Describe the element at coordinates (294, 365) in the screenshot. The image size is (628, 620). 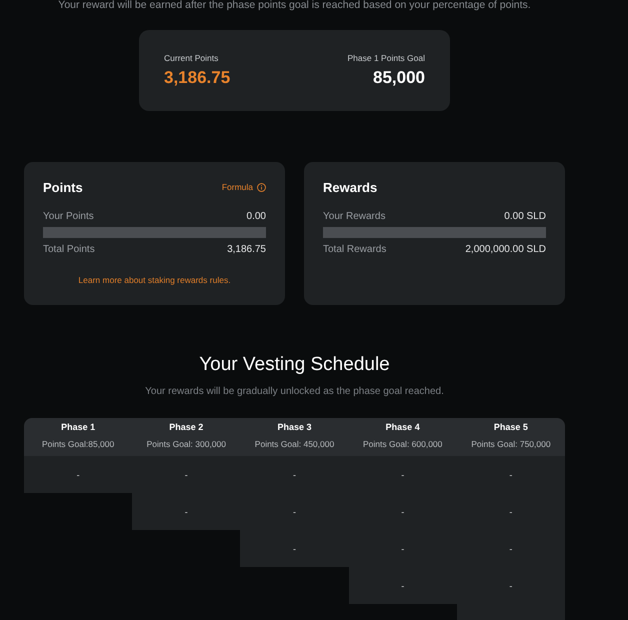
I see `section-heading: Your Vesting Schedule` at that location.